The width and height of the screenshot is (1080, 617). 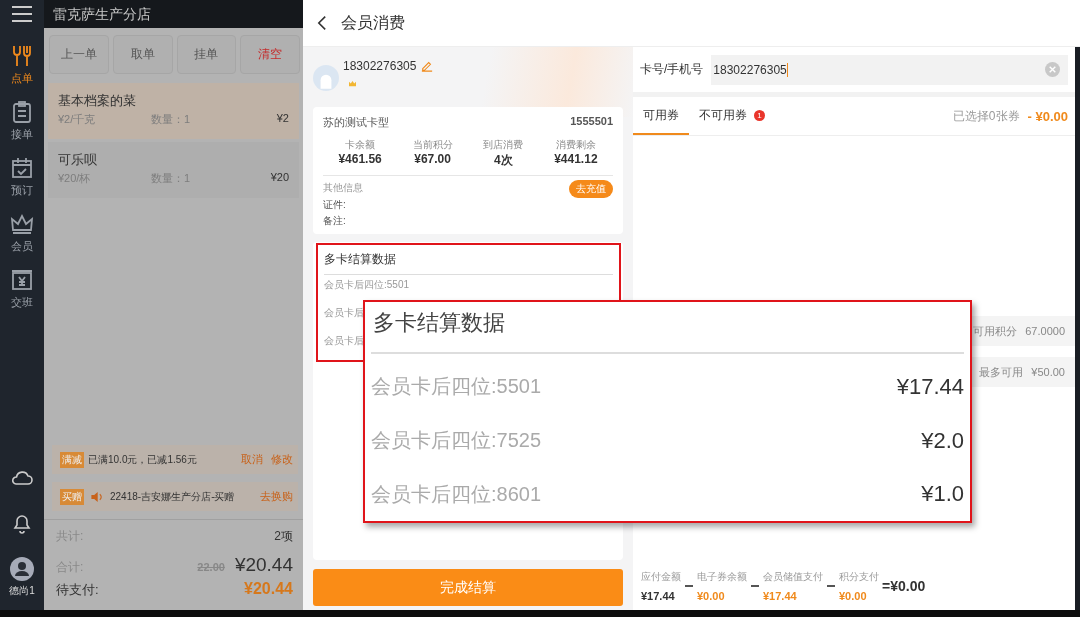 What do you see at coordinates (335, 221) in the screenshot?
I see `note-label: 备注:` at bounding box center [335, 221].